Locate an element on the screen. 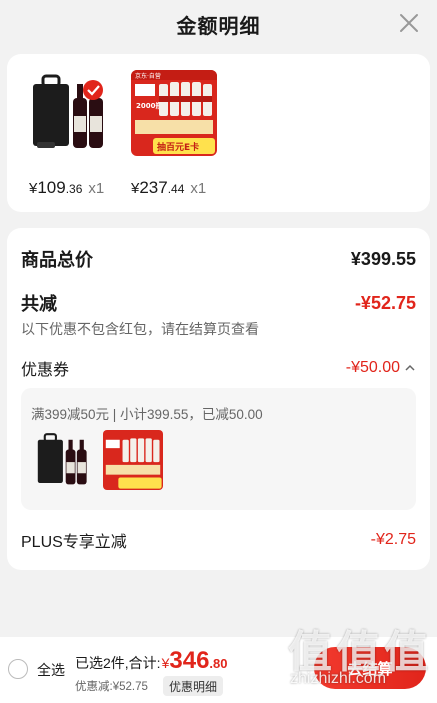  total-price-label: 商品总价 is located at coordinates (57, 260).